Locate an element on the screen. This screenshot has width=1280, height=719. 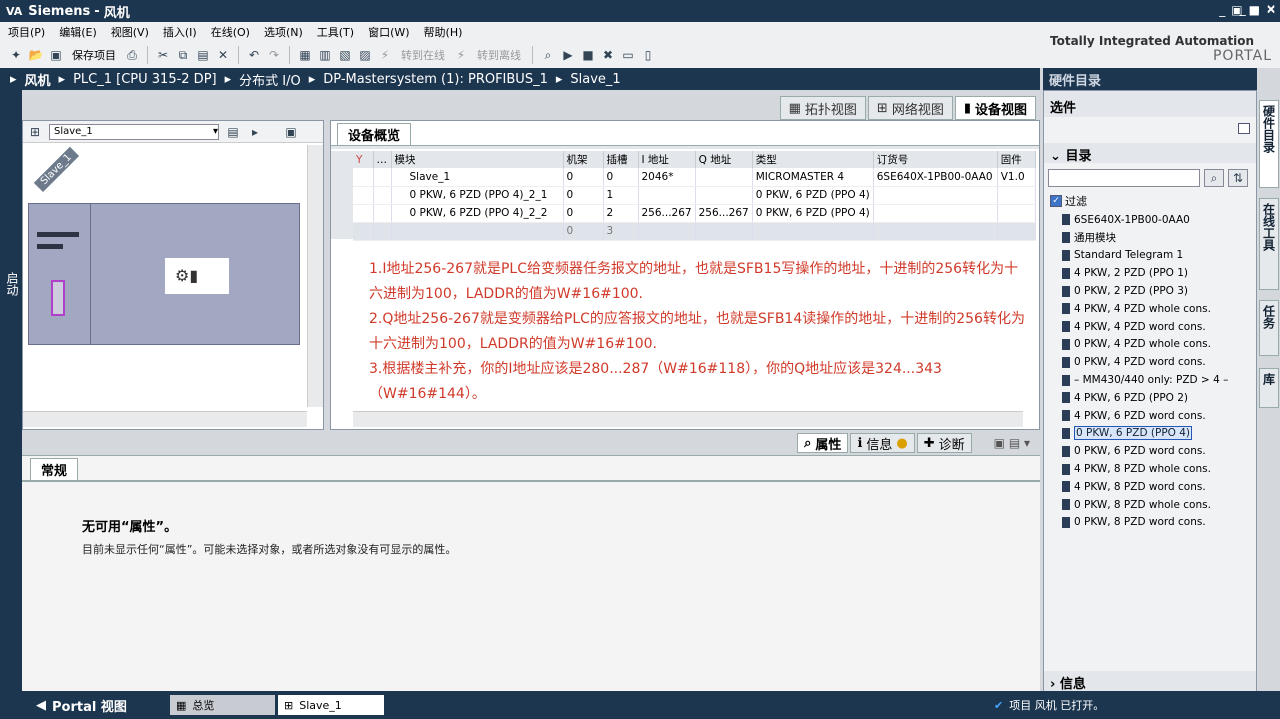
tab-diagnostics: ✚ 诊断 is located at coordinates (944, 443).